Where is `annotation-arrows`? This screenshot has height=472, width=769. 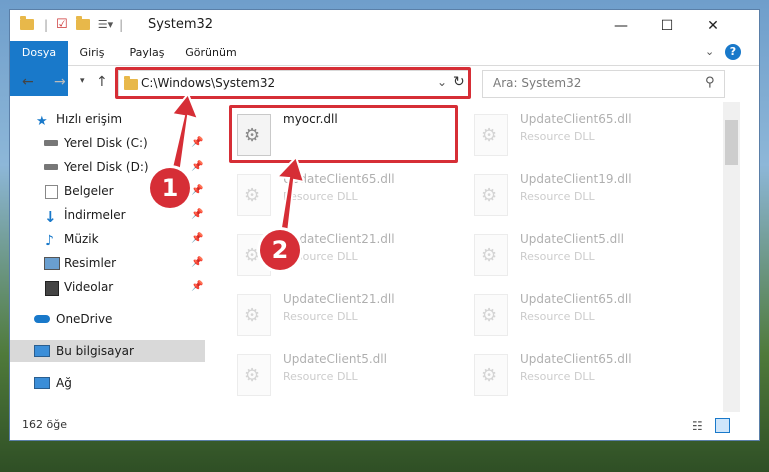 annotation-arrows is located at coordinates (236, 172).